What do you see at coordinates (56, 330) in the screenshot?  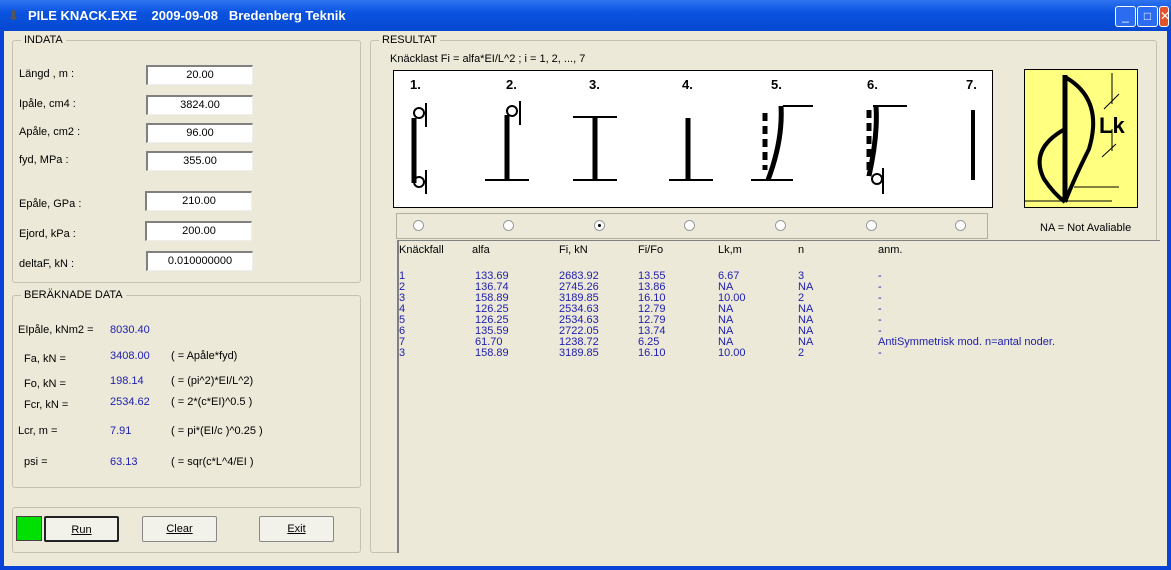 I see `result-label: EIpåle, kNm2 =` at bounding box center [56, 330].